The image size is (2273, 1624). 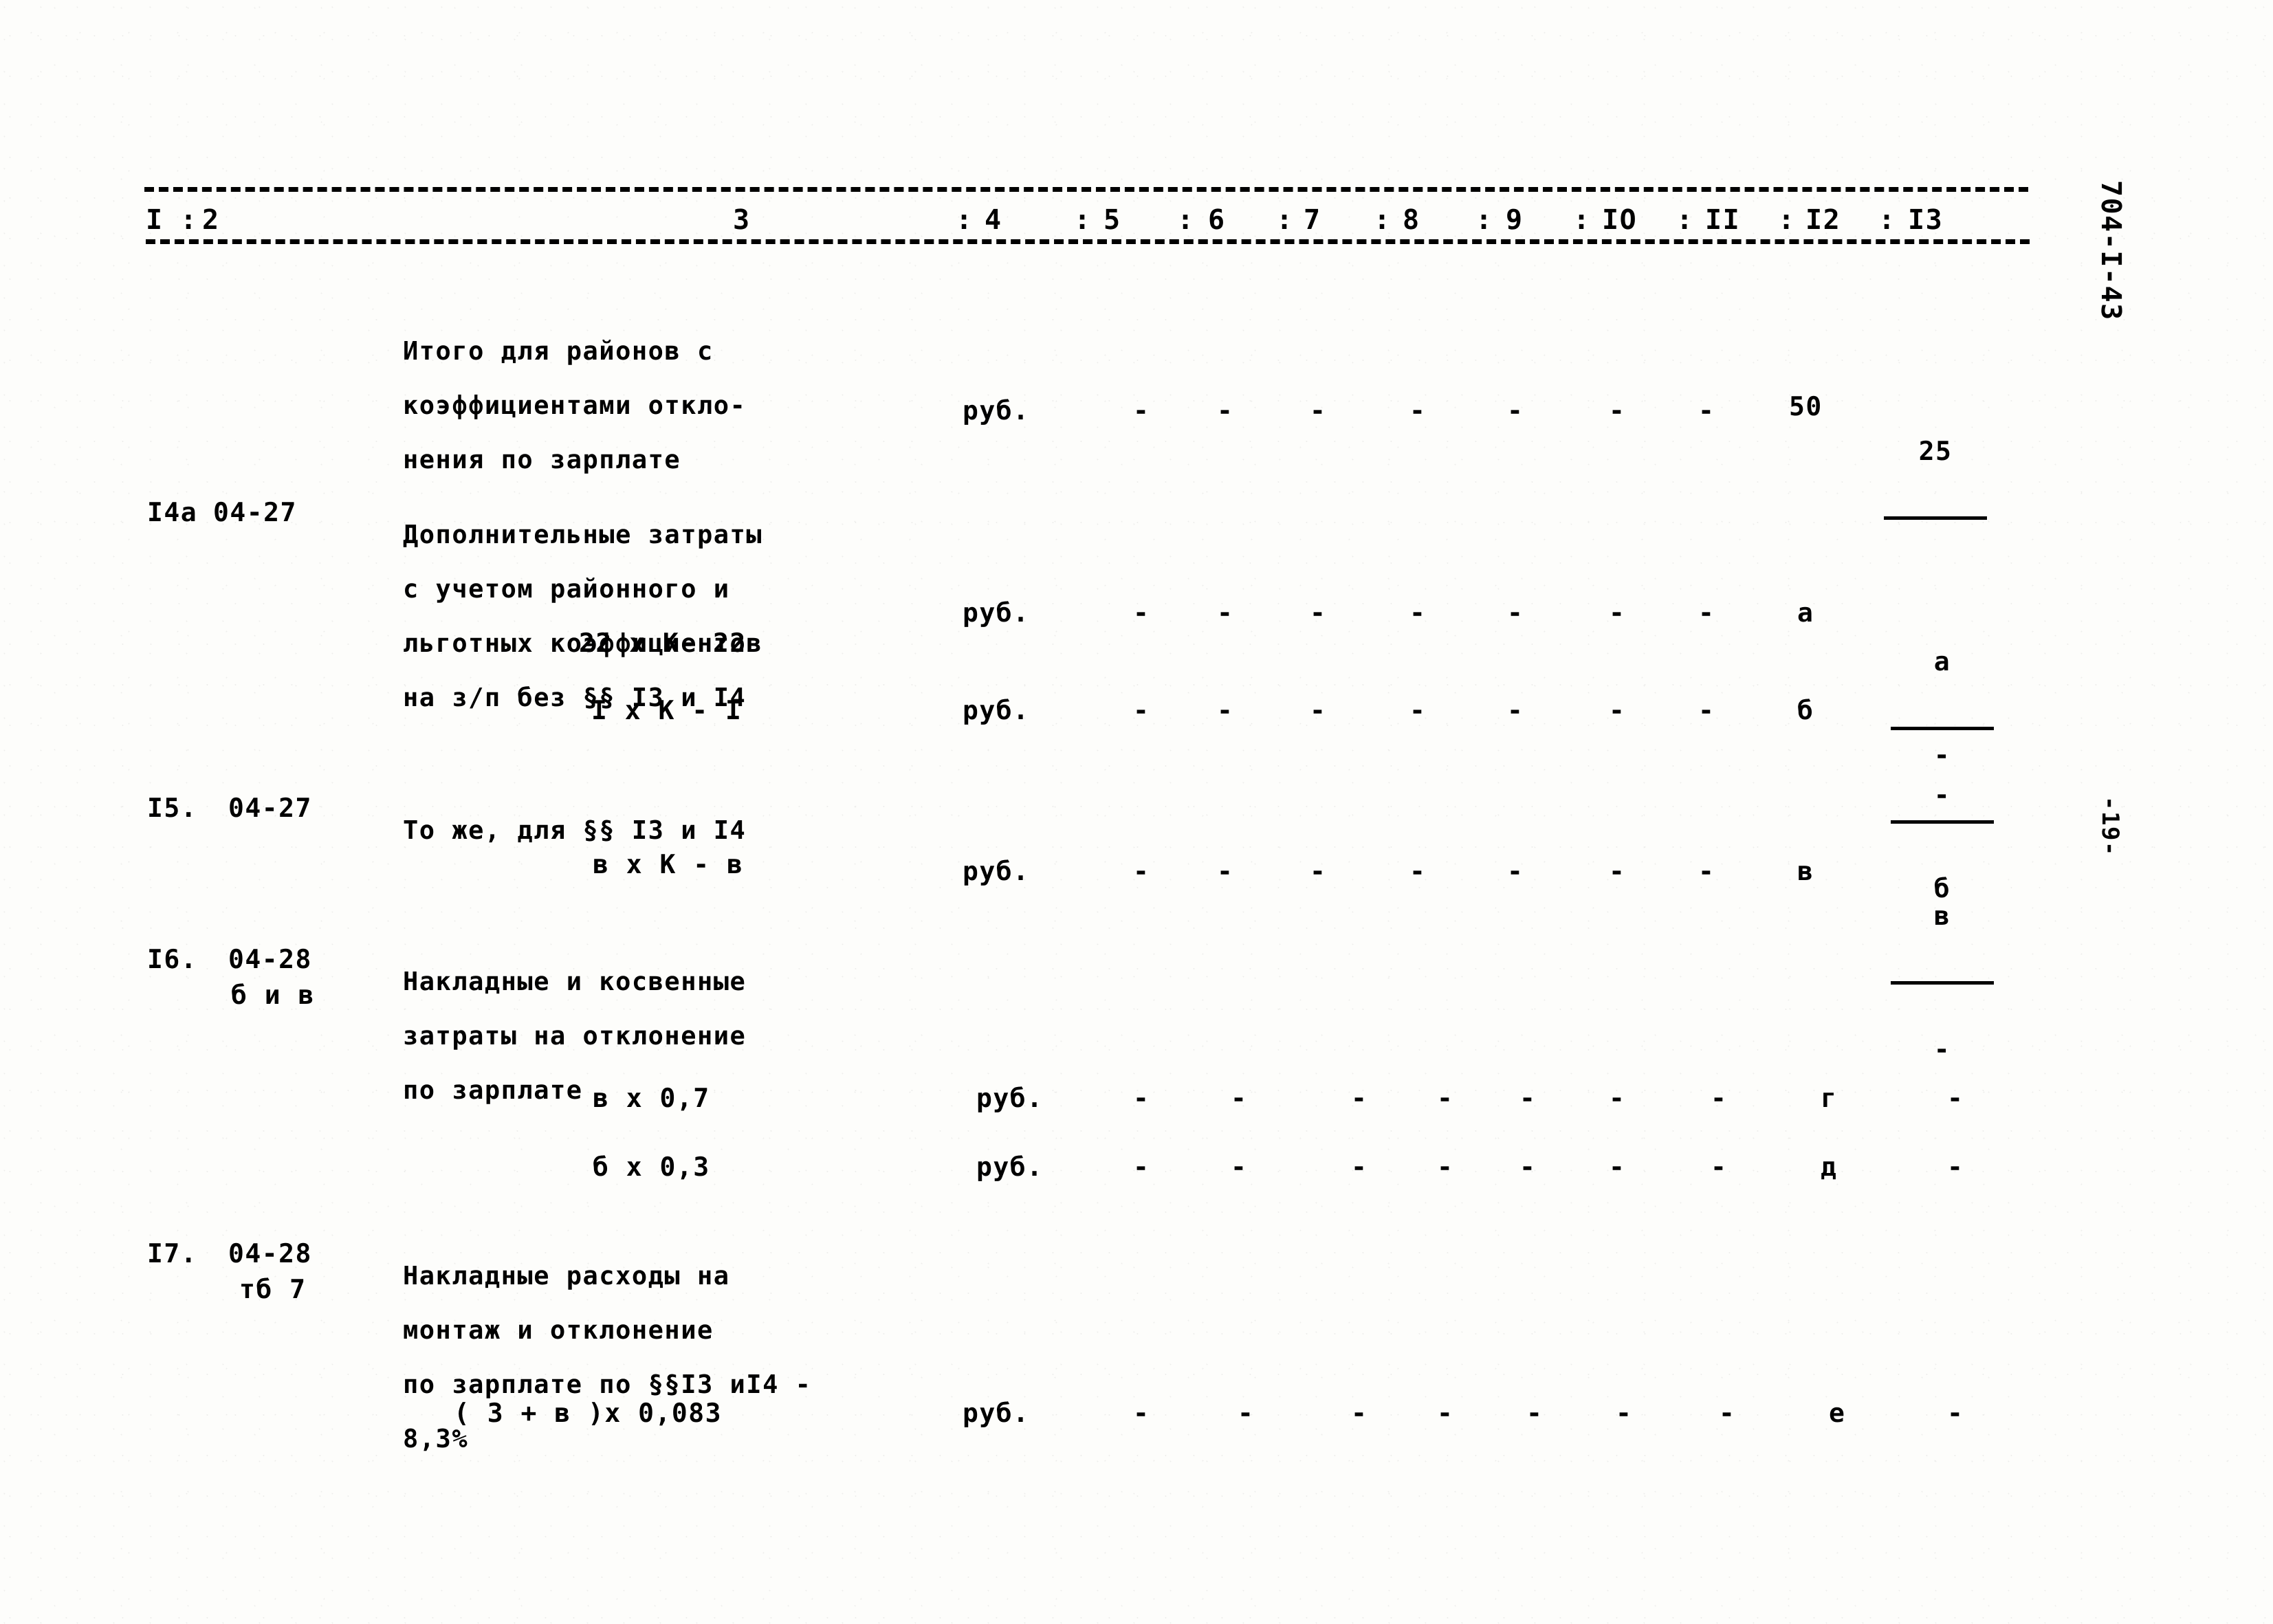 I want to click on sheet-code-label: 704-I-43, so click(x=2111, y=250).